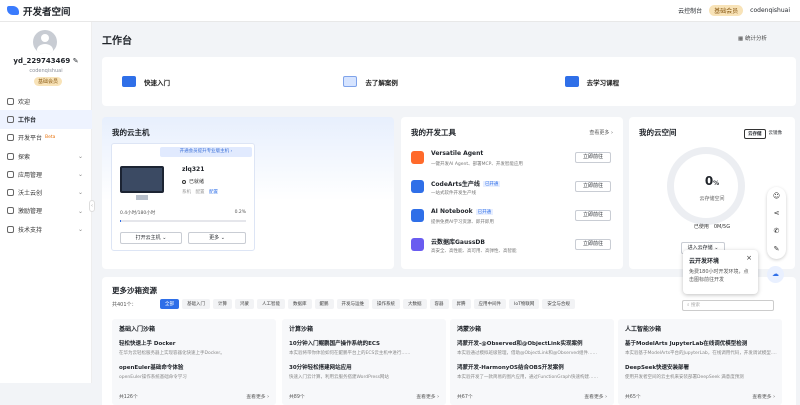 This screenshot has height=405, width=800. Describe the element at coordinates (142, 197) in the screenshot. I see `monitor-stand` at that location.